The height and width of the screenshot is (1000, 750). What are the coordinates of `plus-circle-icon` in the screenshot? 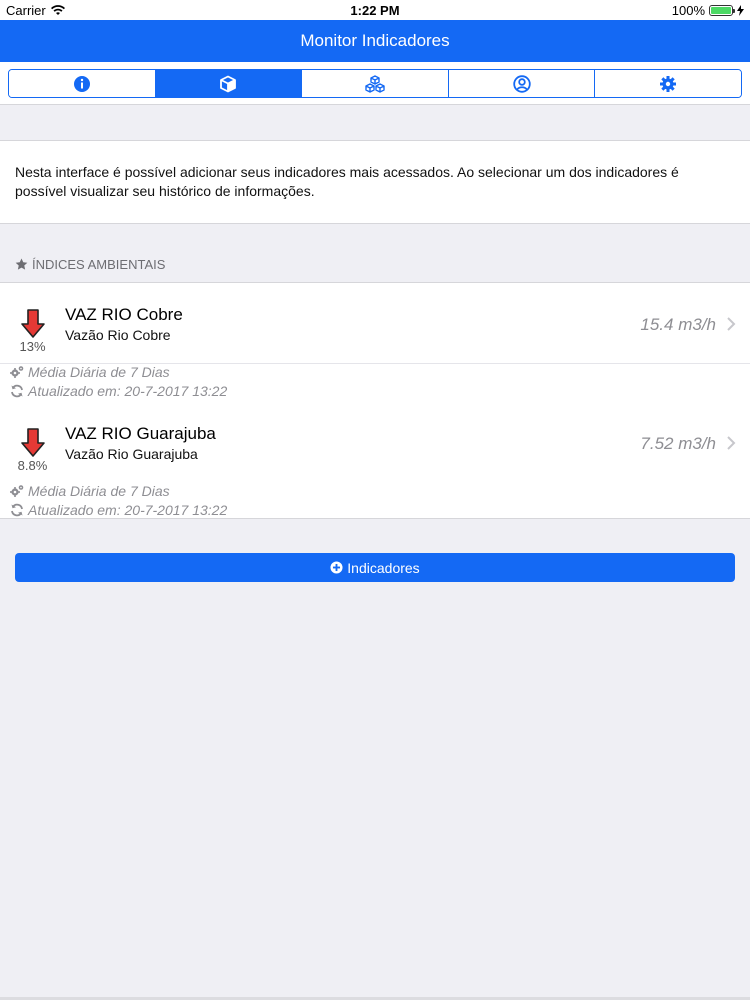 It's located at (336, 567).